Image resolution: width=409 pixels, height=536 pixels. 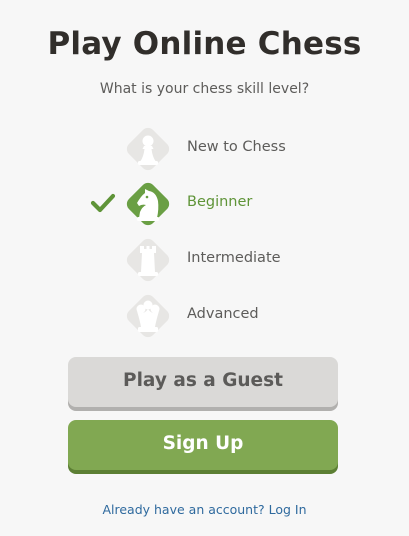 I want to click on level-option-advanced: Advanced, so click(x=220, y=316).